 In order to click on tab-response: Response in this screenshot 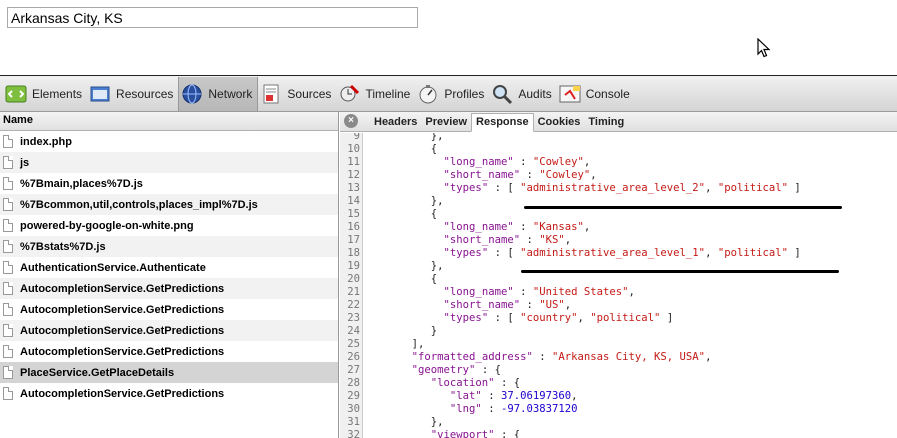, I will do `click(502, 122)`.